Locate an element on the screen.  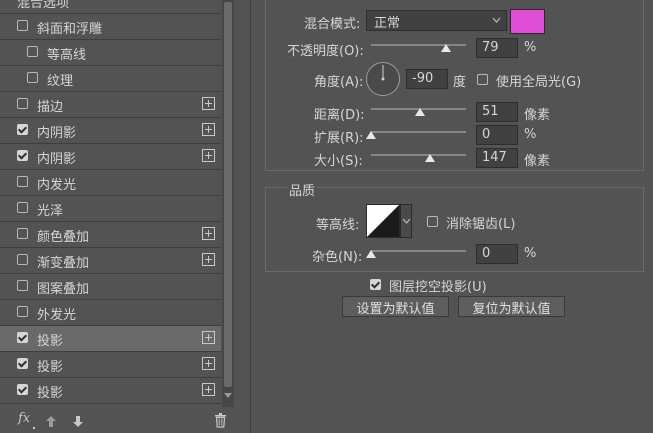
style-item: 纹理 is located at coordinates (110, 79).